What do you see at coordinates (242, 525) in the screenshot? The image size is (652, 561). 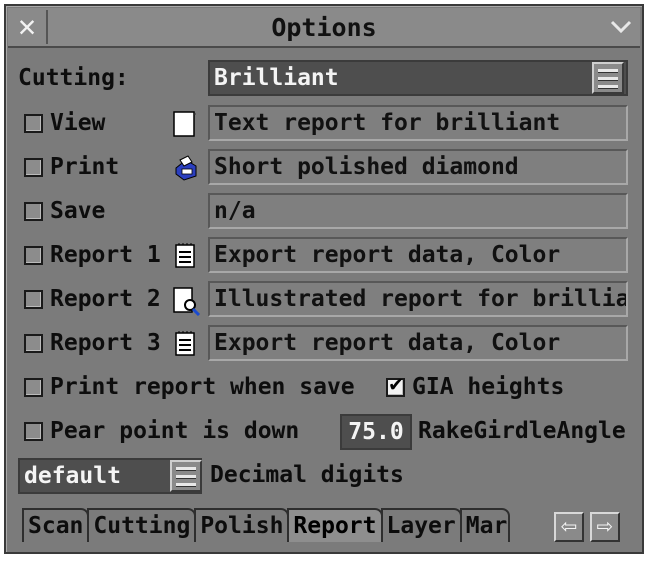 I see `tab-polish: Polish` at bounding box center [242, 525].